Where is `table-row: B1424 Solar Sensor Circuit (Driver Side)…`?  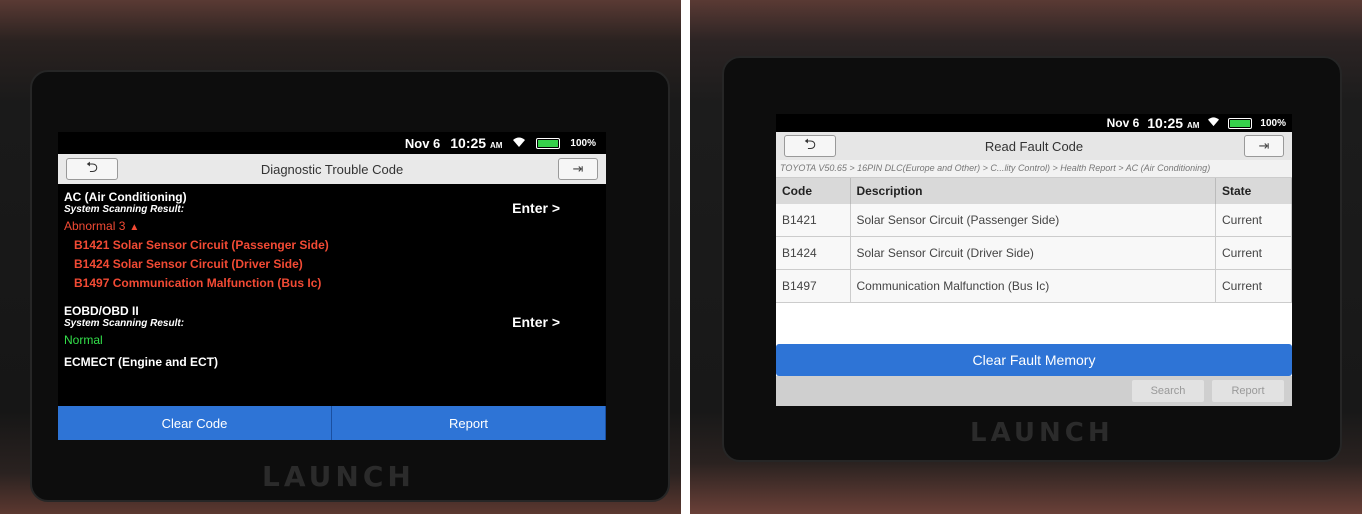 table-row: B1424 Solar Sensor Circuit (Driver Side)… is located at coordinates (1034, 253).